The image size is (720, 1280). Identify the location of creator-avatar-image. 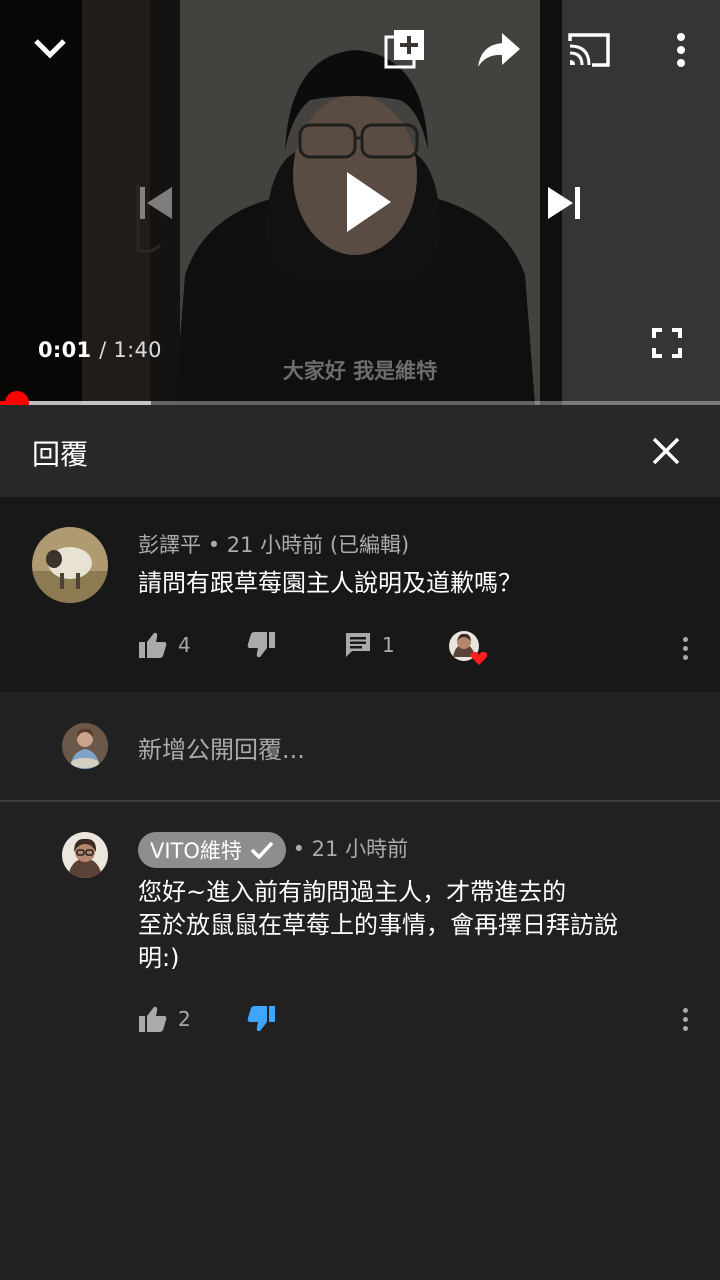
(85, 855).